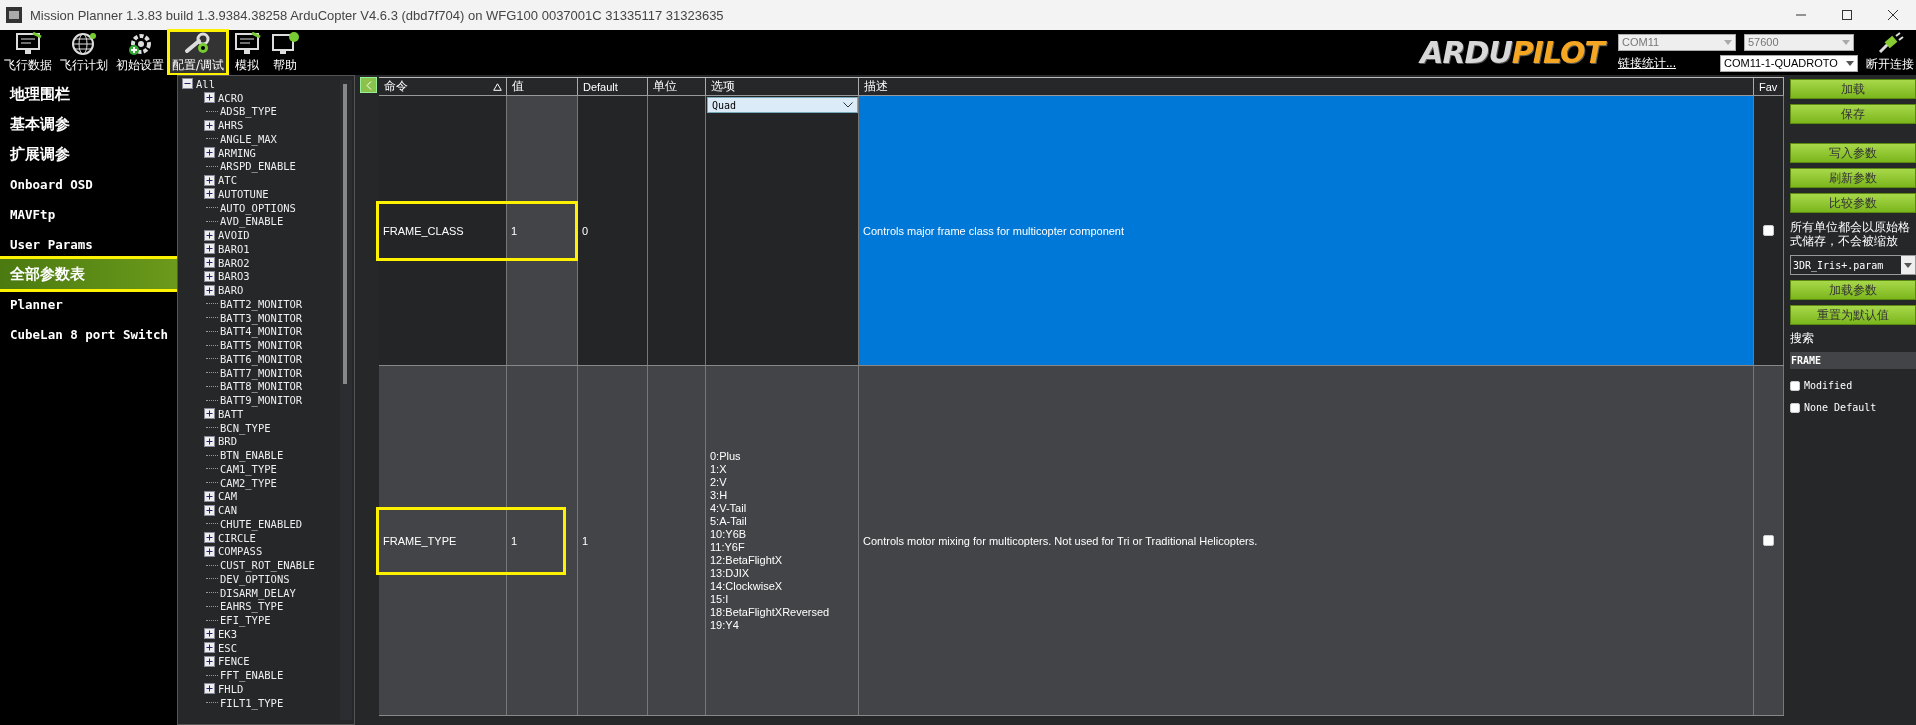  Describe the element at coordinates (252, 675) in the screenshot. I see `tree-item: FFT_ENABLE` at that location.